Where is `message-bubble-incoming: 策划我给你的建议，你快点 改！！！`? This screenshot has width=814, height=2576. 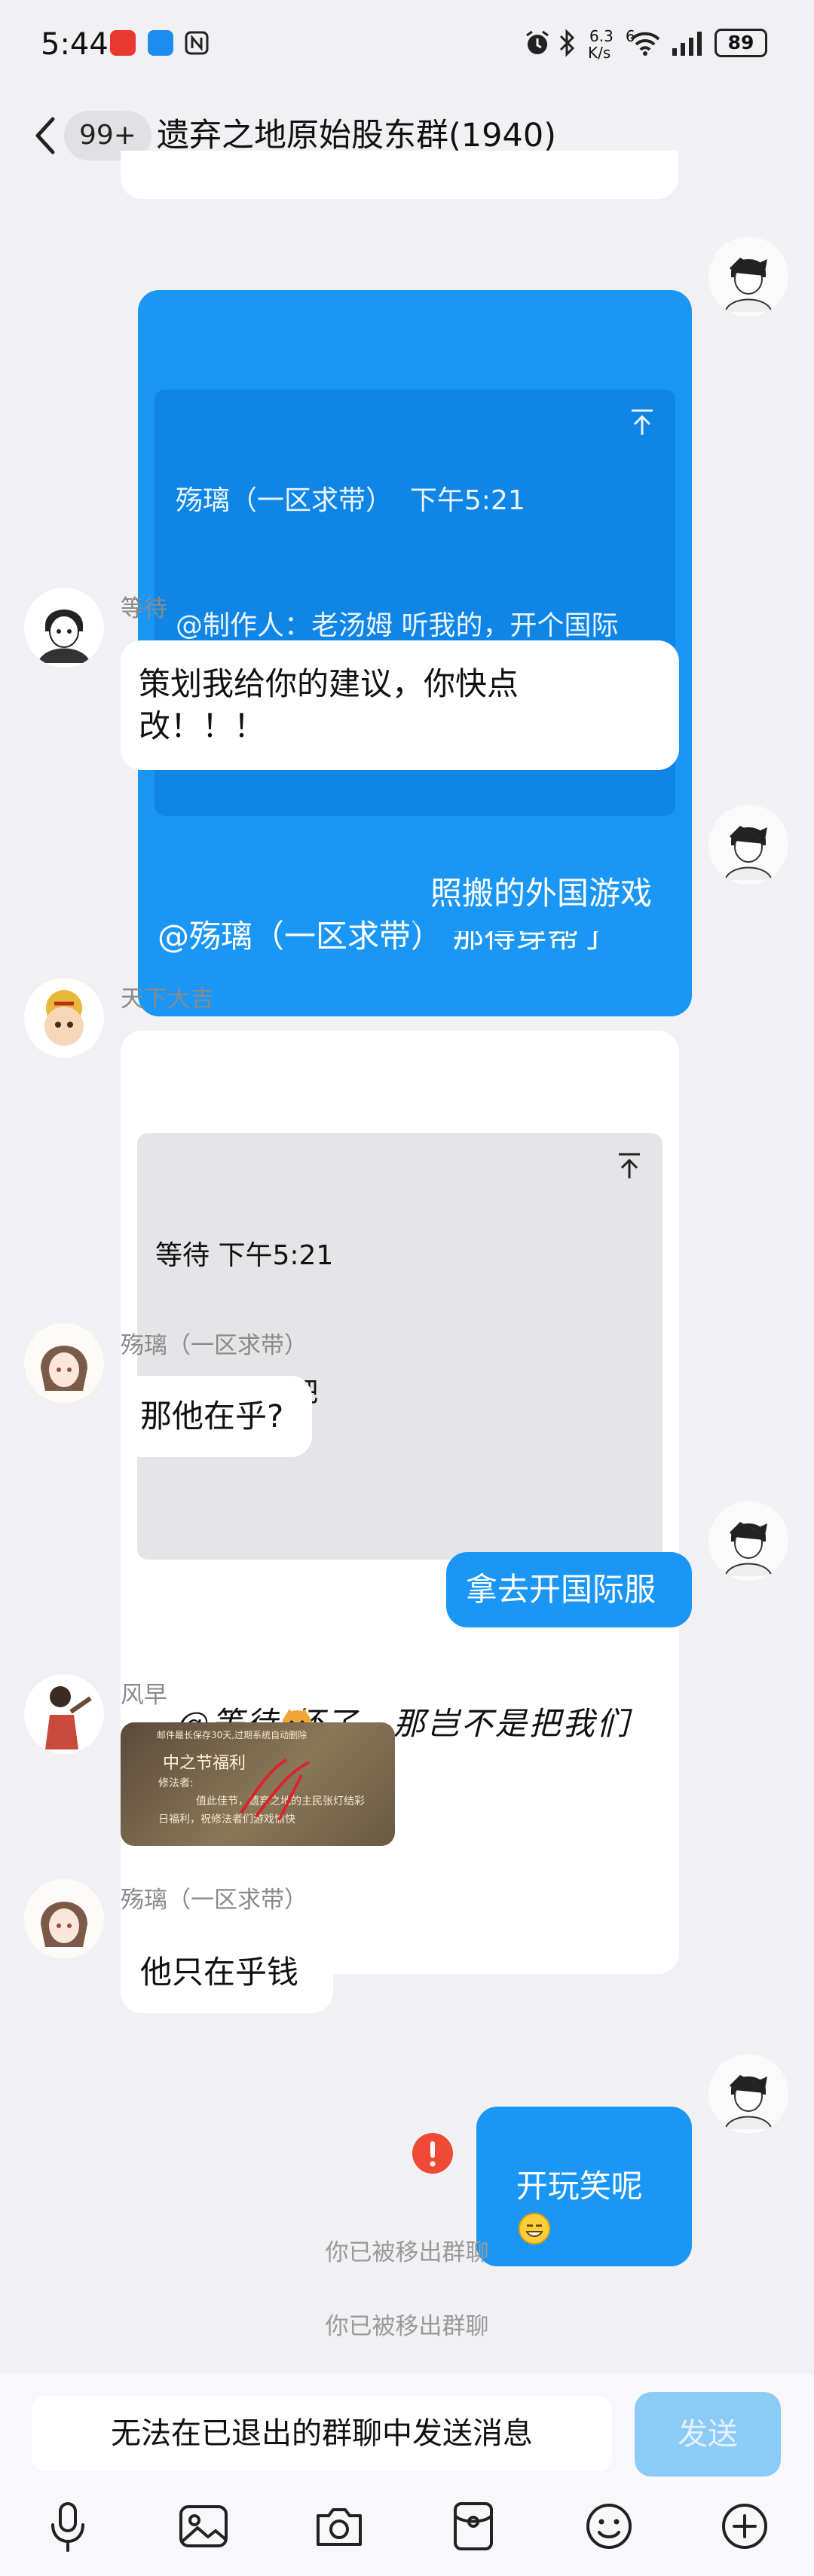
message-bubble-incoming: 策划我给你的建议，你快点 改！！！ is located at coordinates (400, 705).